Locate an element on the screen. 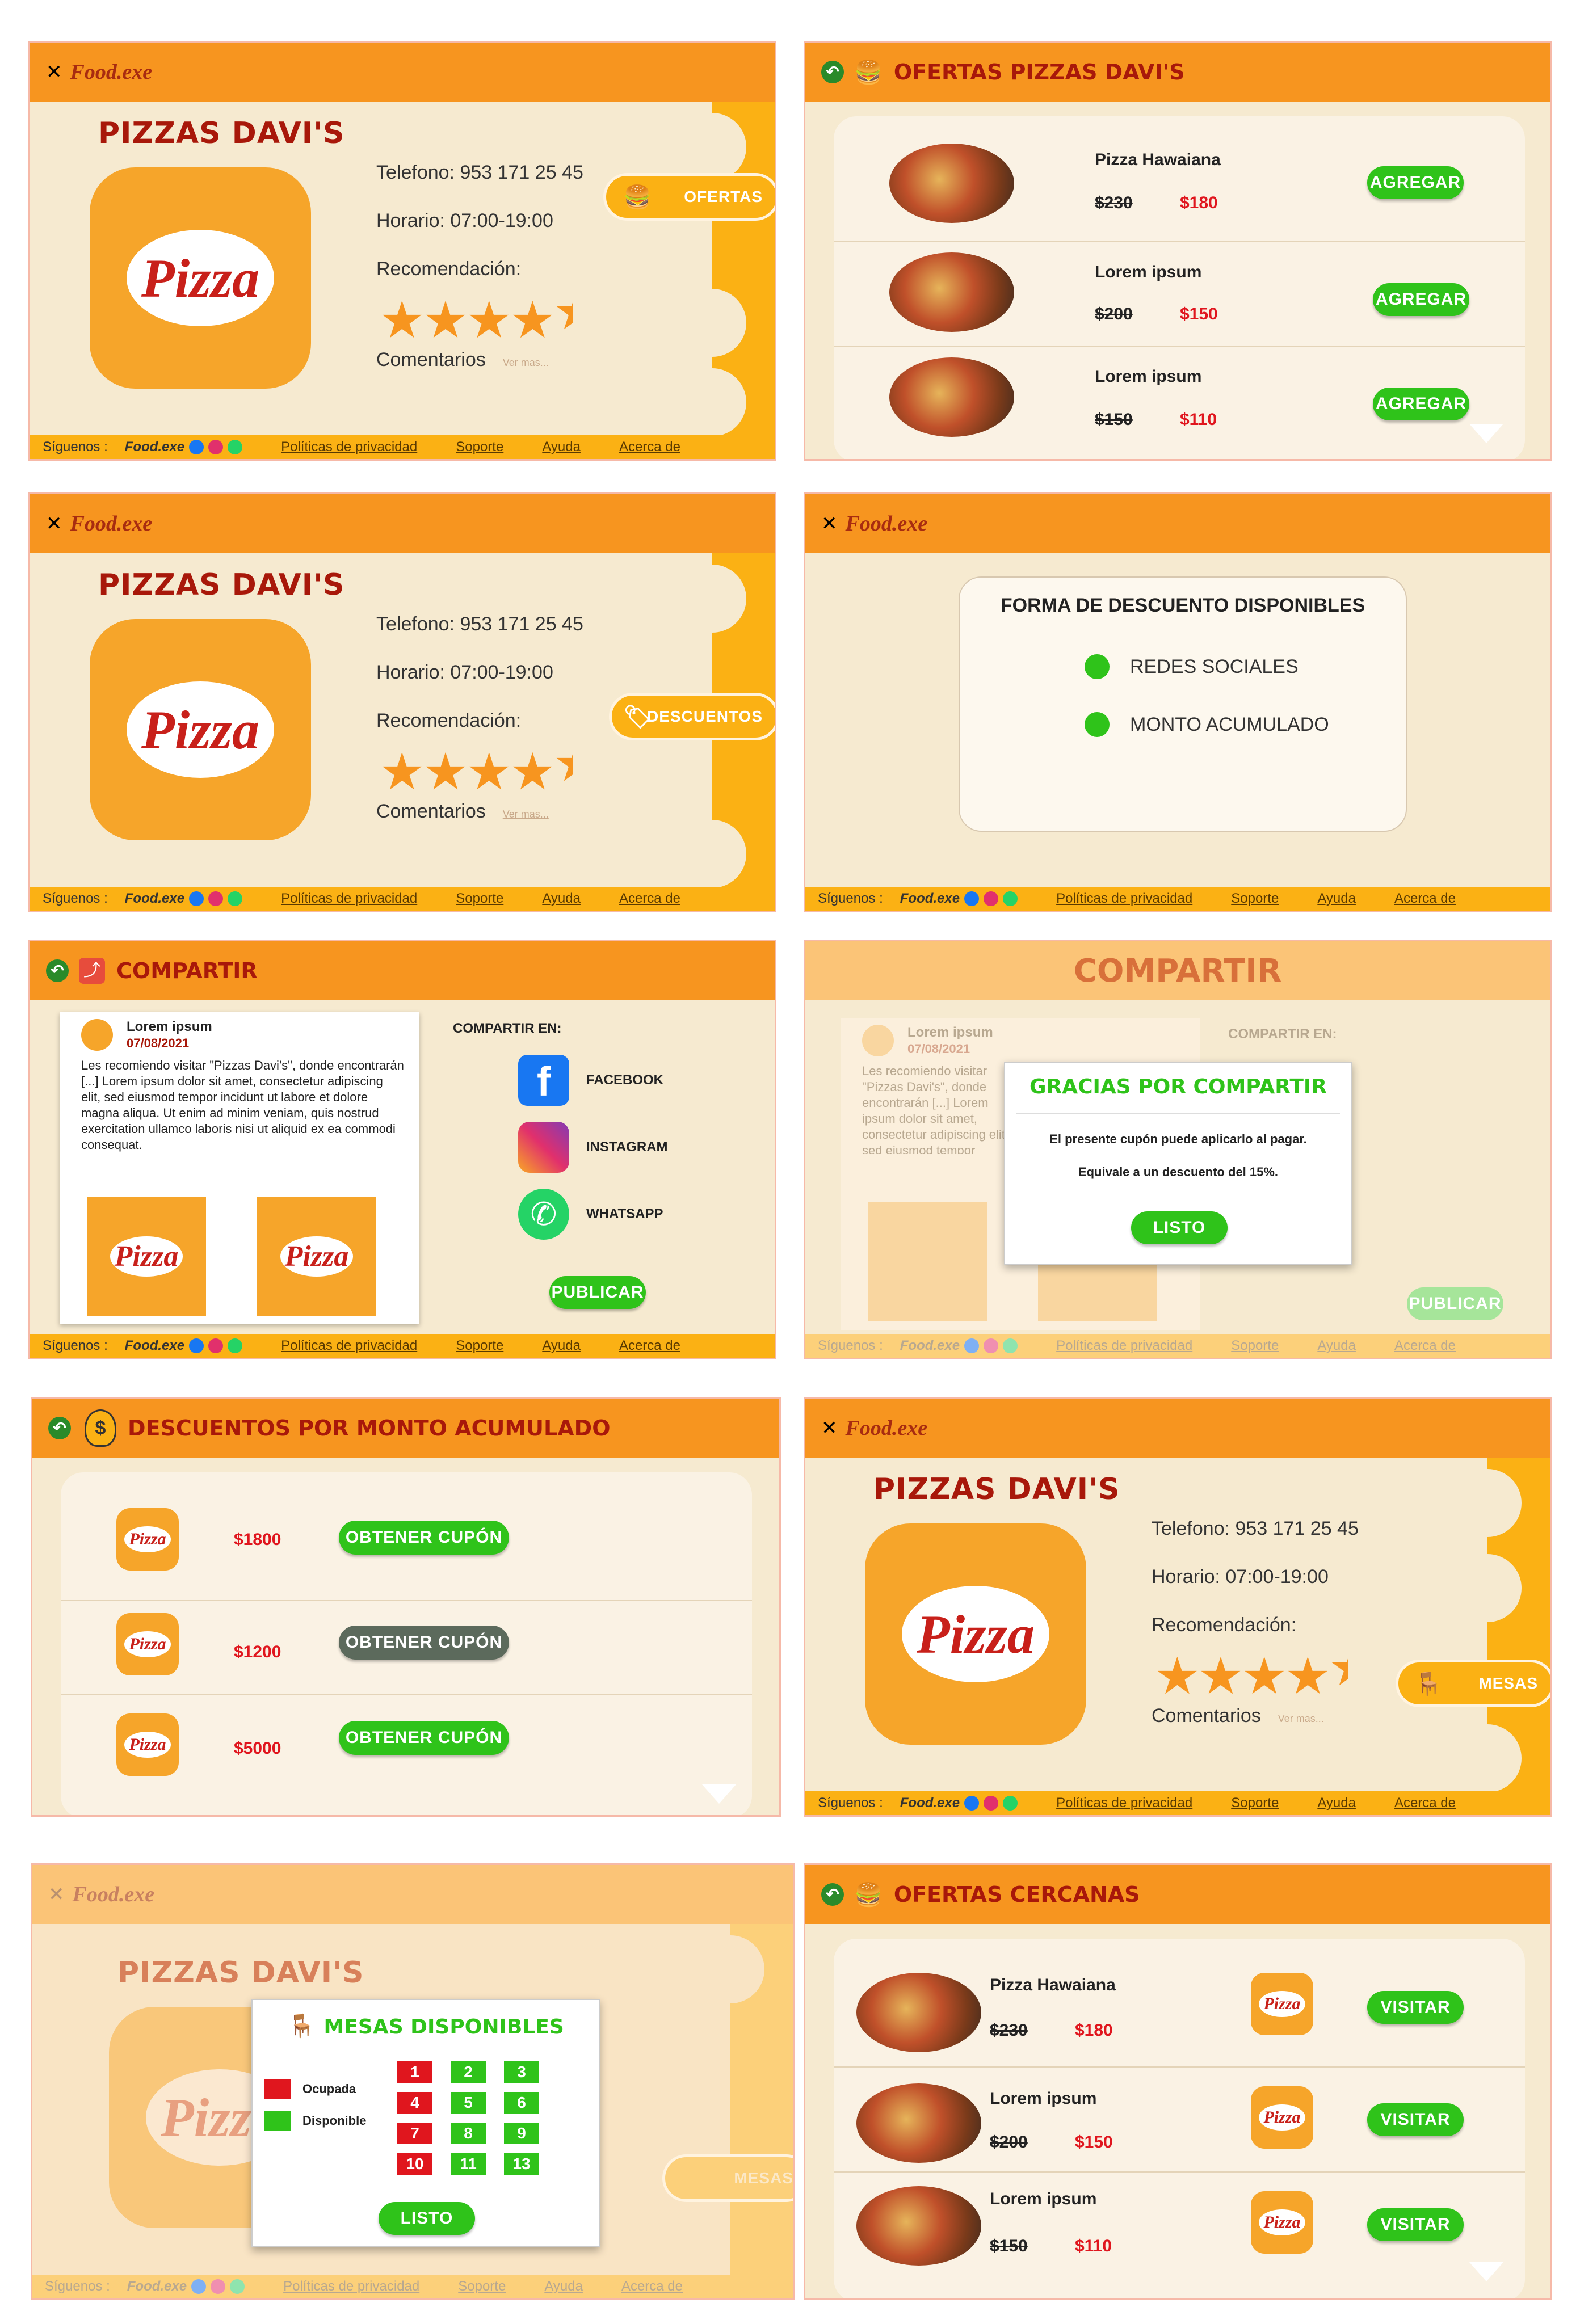  table-cell: 9 is located at coordinates (521, 2133).